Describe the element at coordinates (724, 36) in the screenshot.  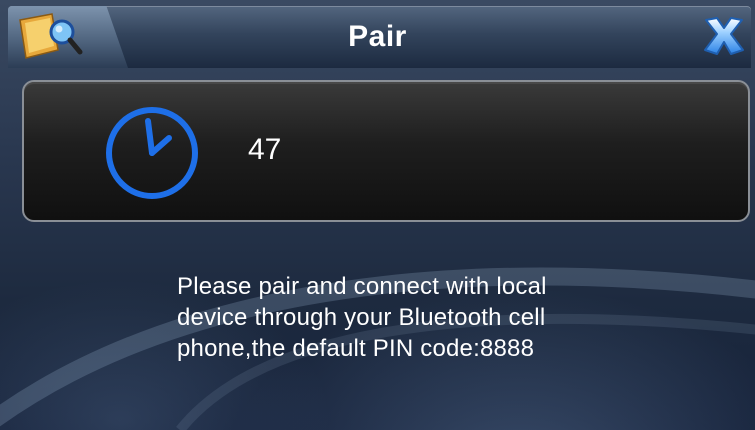
I see `close-icon` at that location.